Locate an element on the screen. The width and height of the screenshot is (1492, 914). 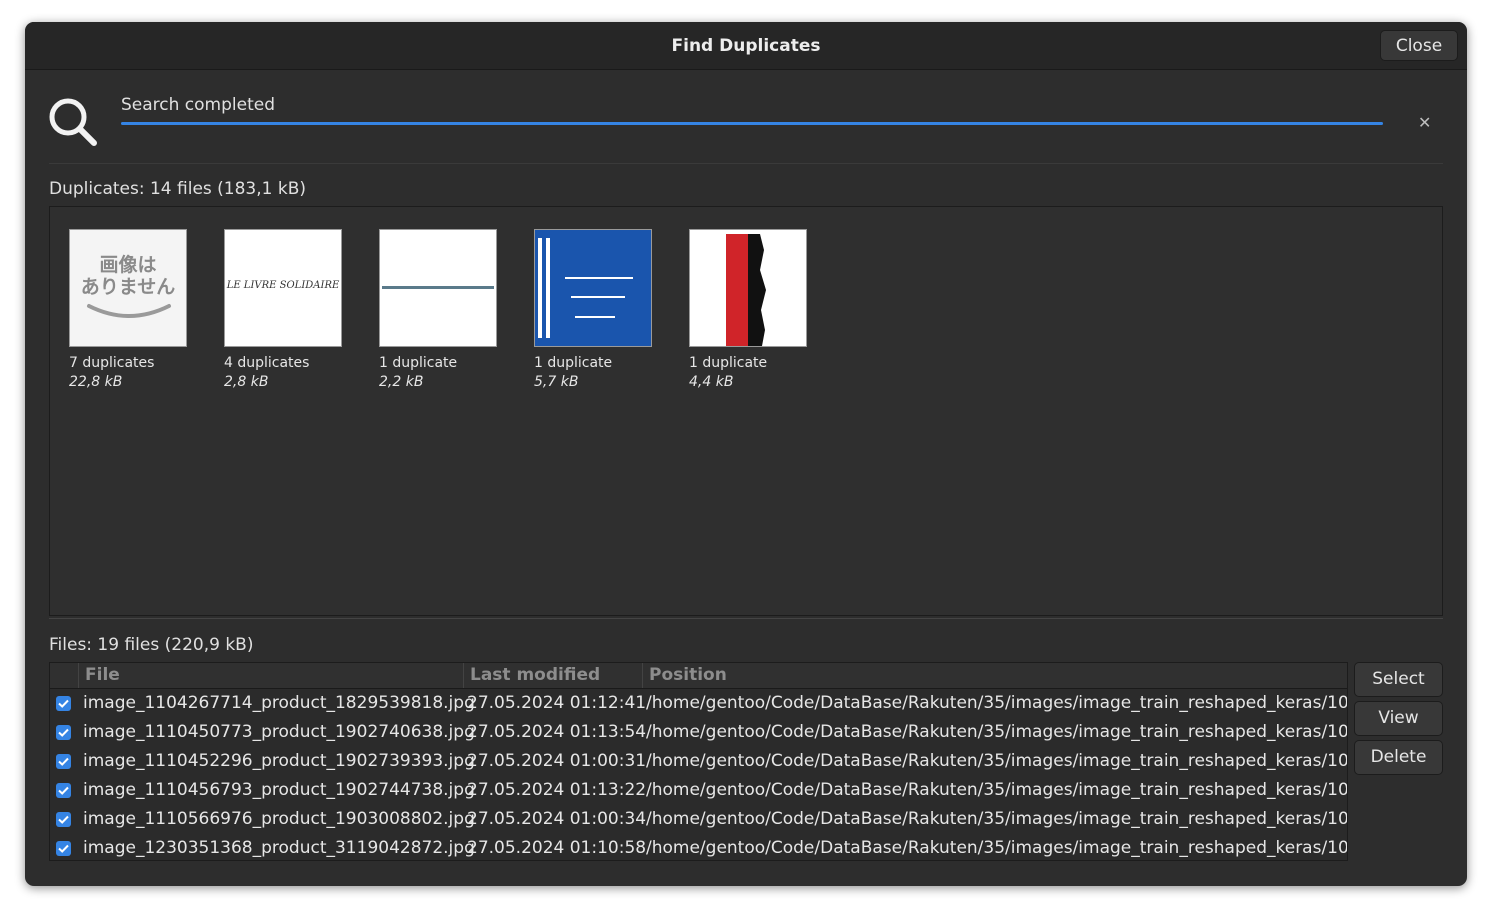
thumbnail-line is located at coordinates (438, 287).